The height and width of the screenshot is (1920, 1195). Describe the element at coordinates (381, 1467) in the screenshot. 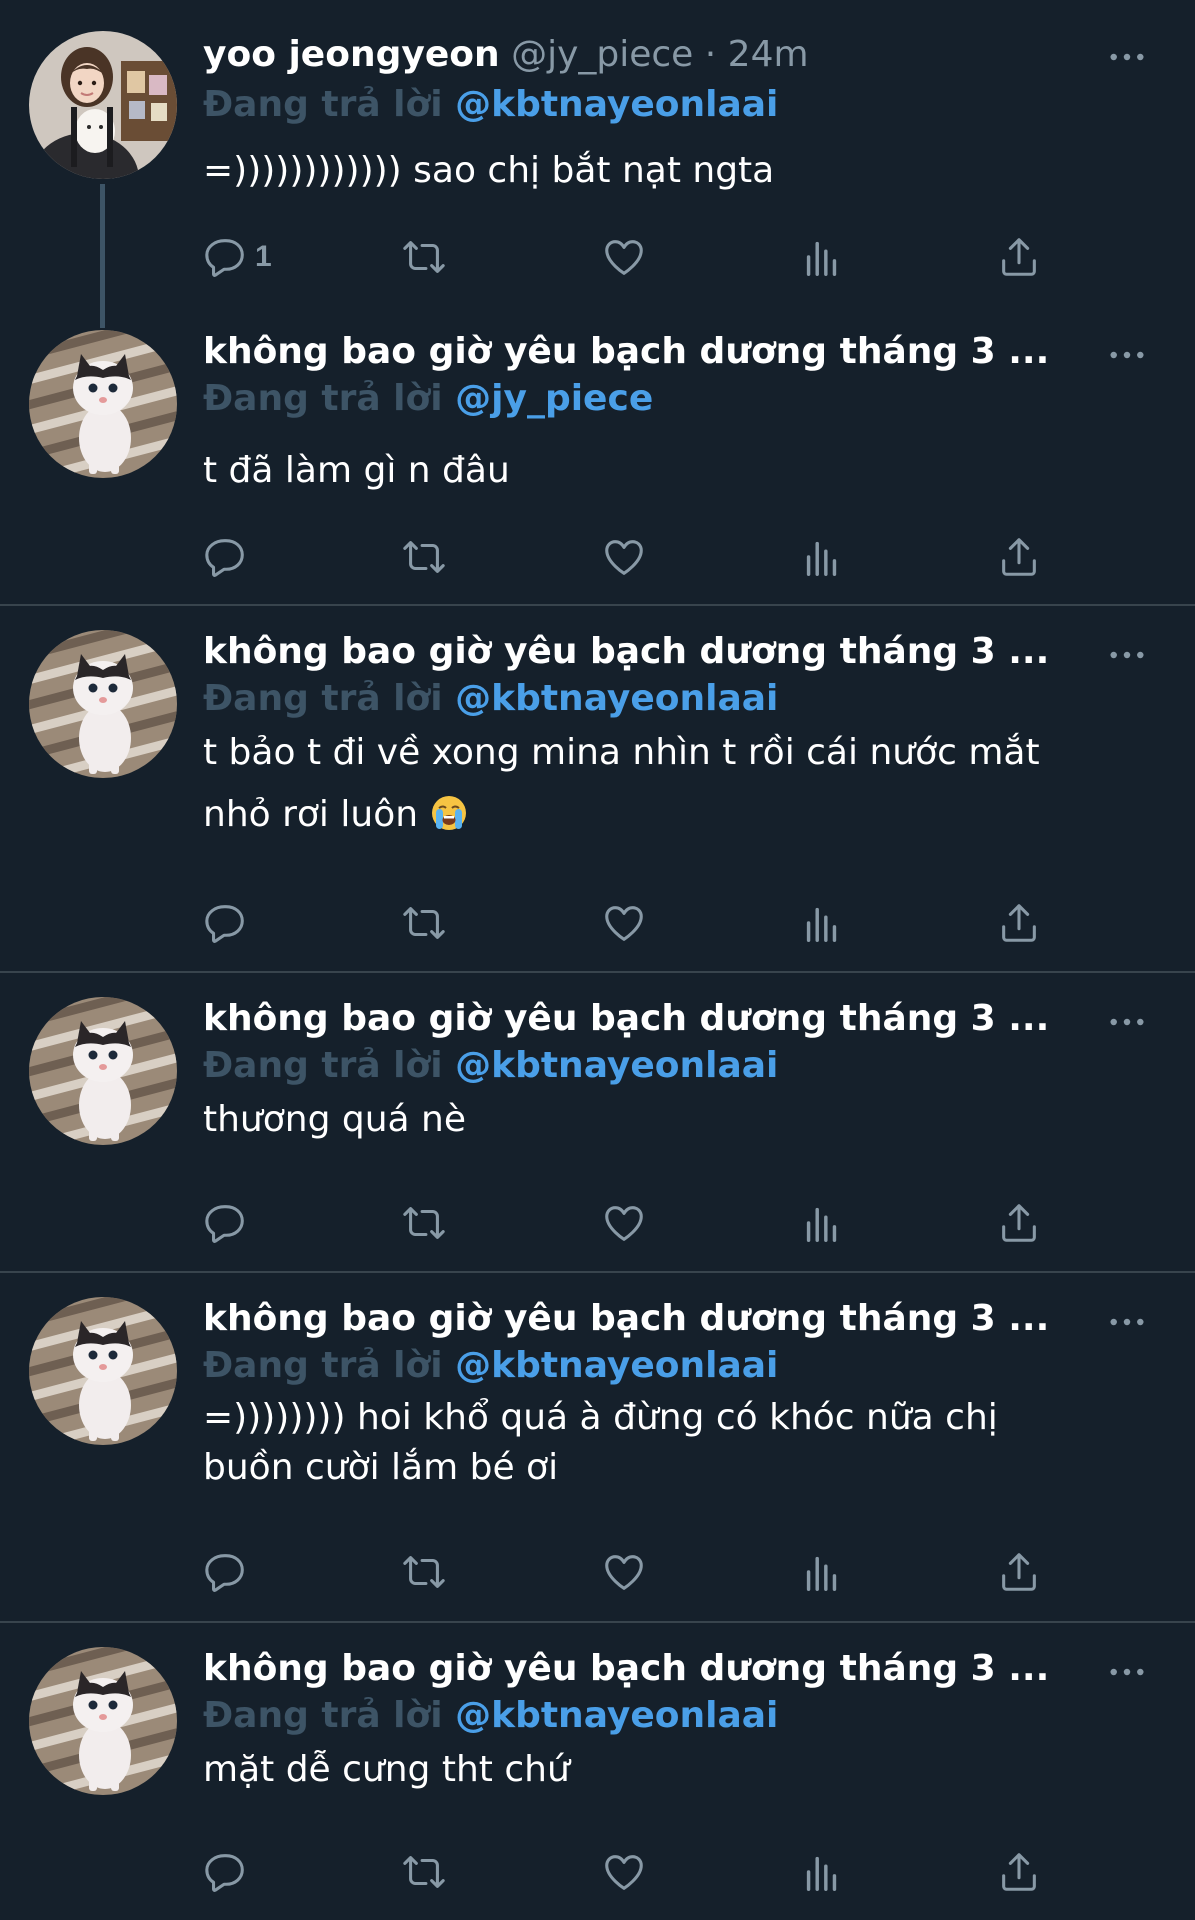

I see `tweet-text-line: buồn cười lắm bé ơi` at that location.